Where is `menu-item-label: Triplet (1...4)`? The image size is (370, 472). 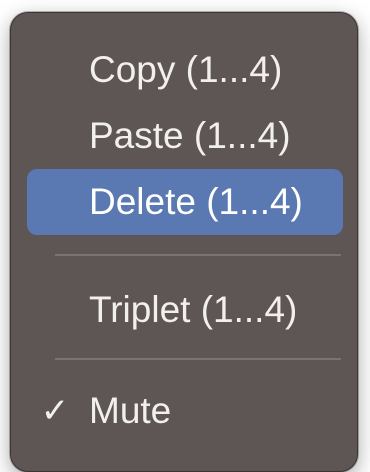 menu-item-label: Triplet (1...4) is located at coordinates (193, 309).